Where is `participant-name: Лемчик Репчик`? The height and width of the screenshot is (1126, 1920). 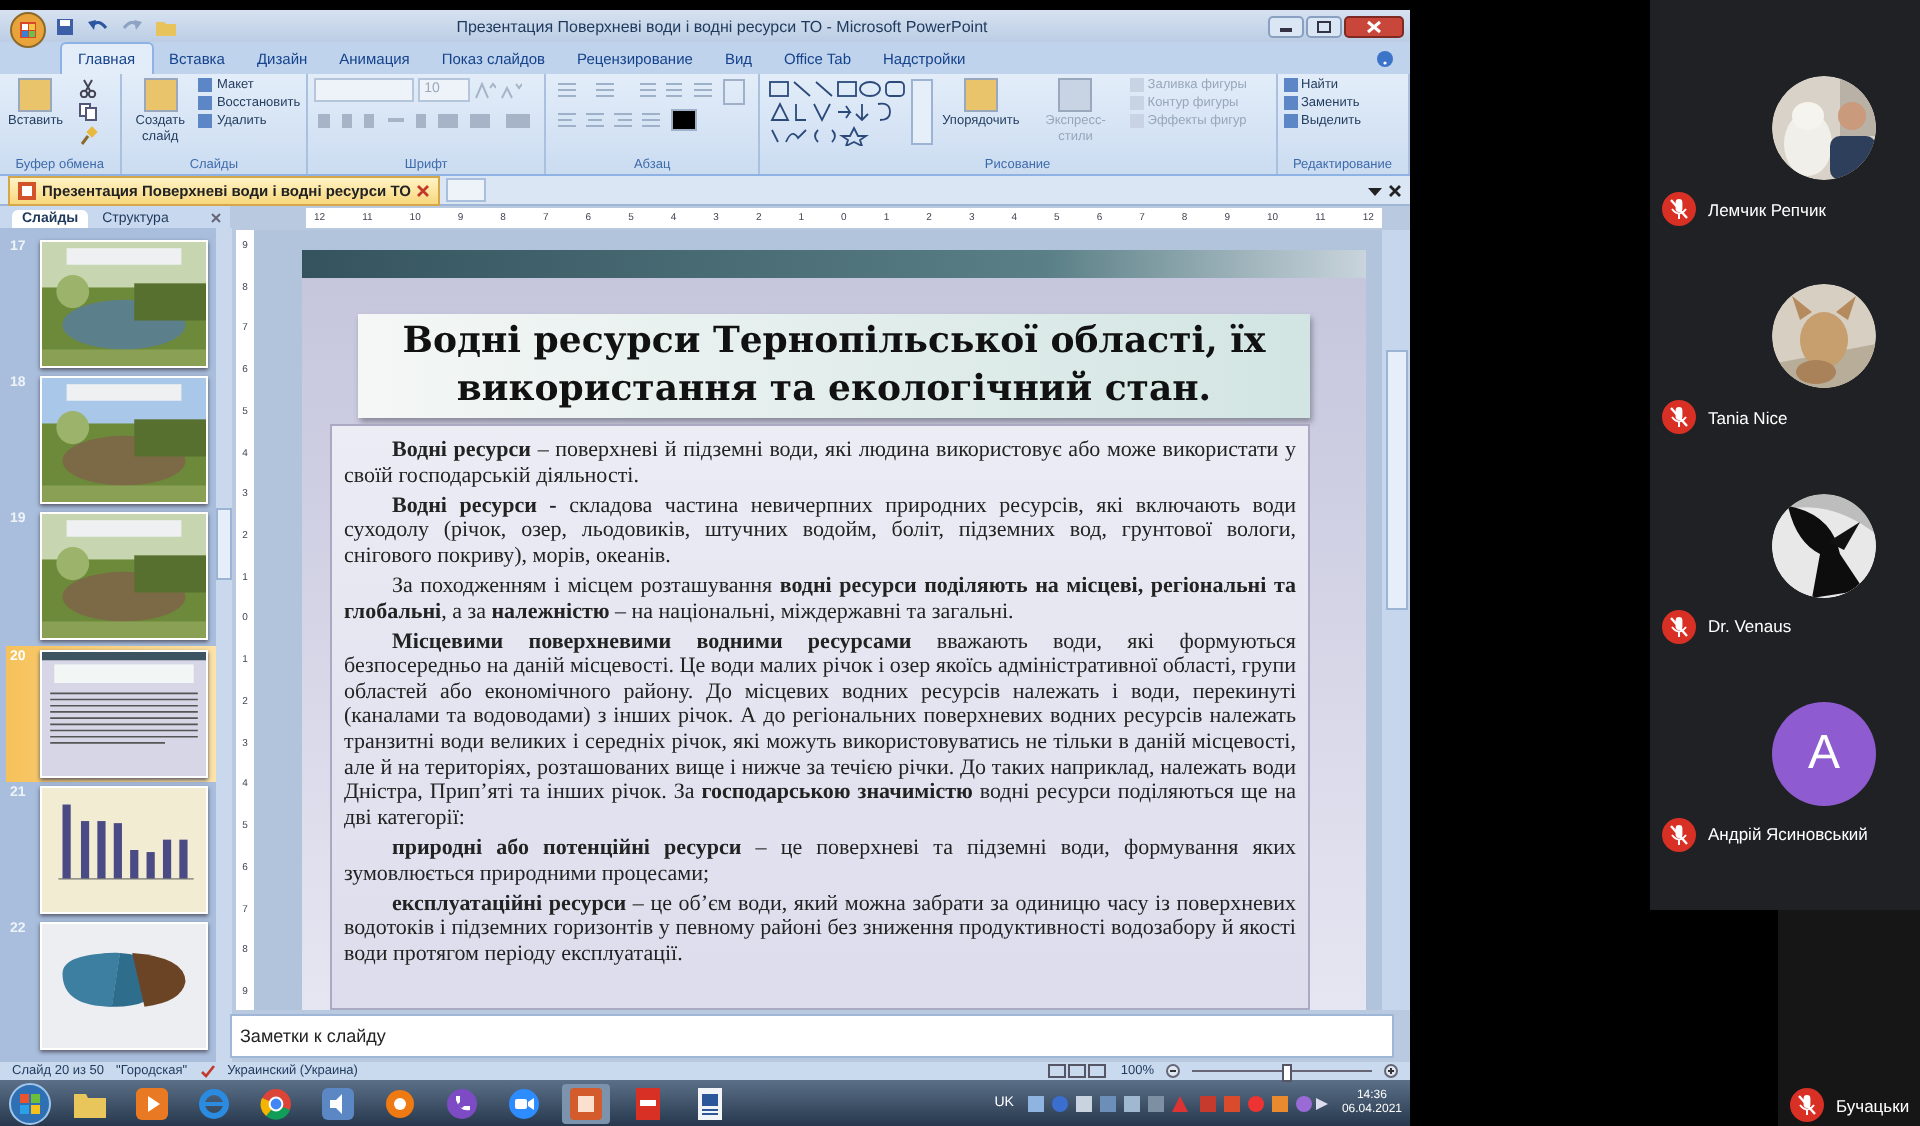
participant-name: Лемчик Репчик is located at coordinates (1767, 209).